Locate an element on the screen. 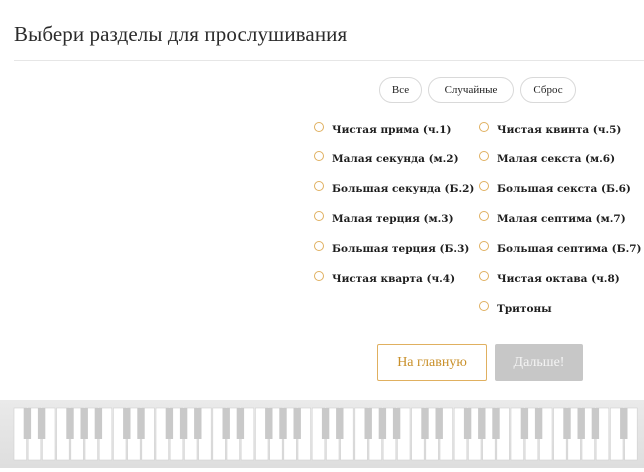 This screenshot has width=644, height=472. next-button: Дальше! is located at coordinates (539, 362).